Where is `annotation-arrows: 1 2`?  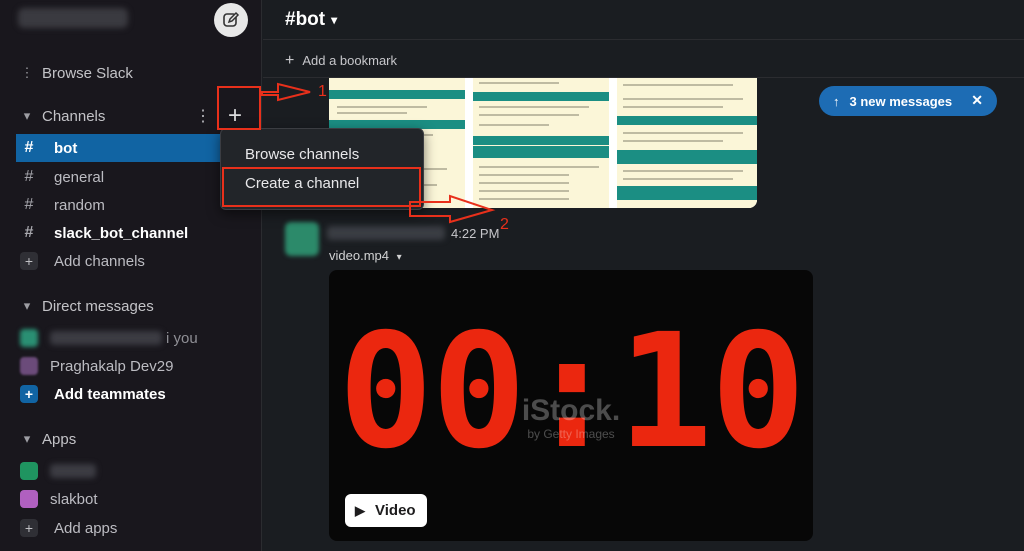 annotation-arrows: 1 2 is located at coordinates (385, 157).